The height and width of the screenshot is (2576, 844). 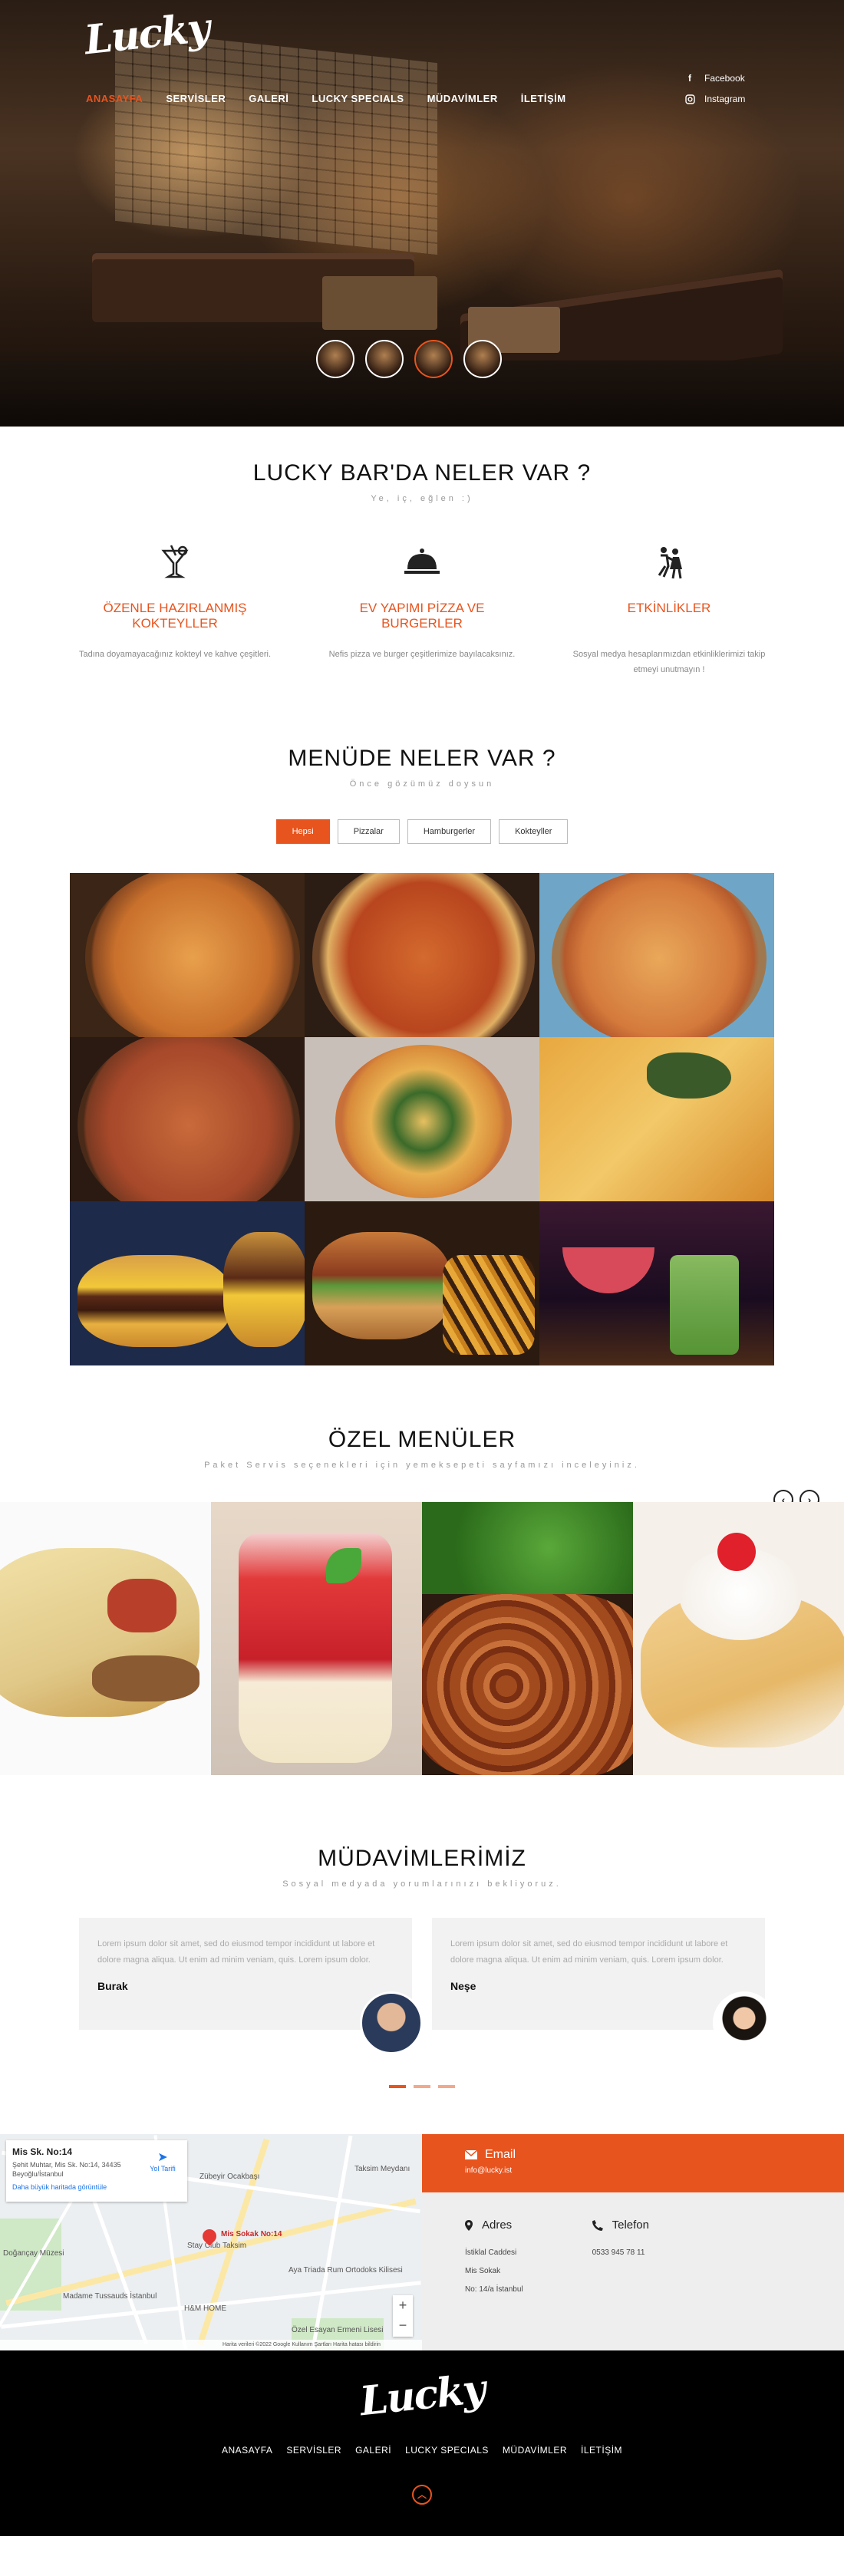 I want to click on facebook-icon: f, so click(x=689, y=78).